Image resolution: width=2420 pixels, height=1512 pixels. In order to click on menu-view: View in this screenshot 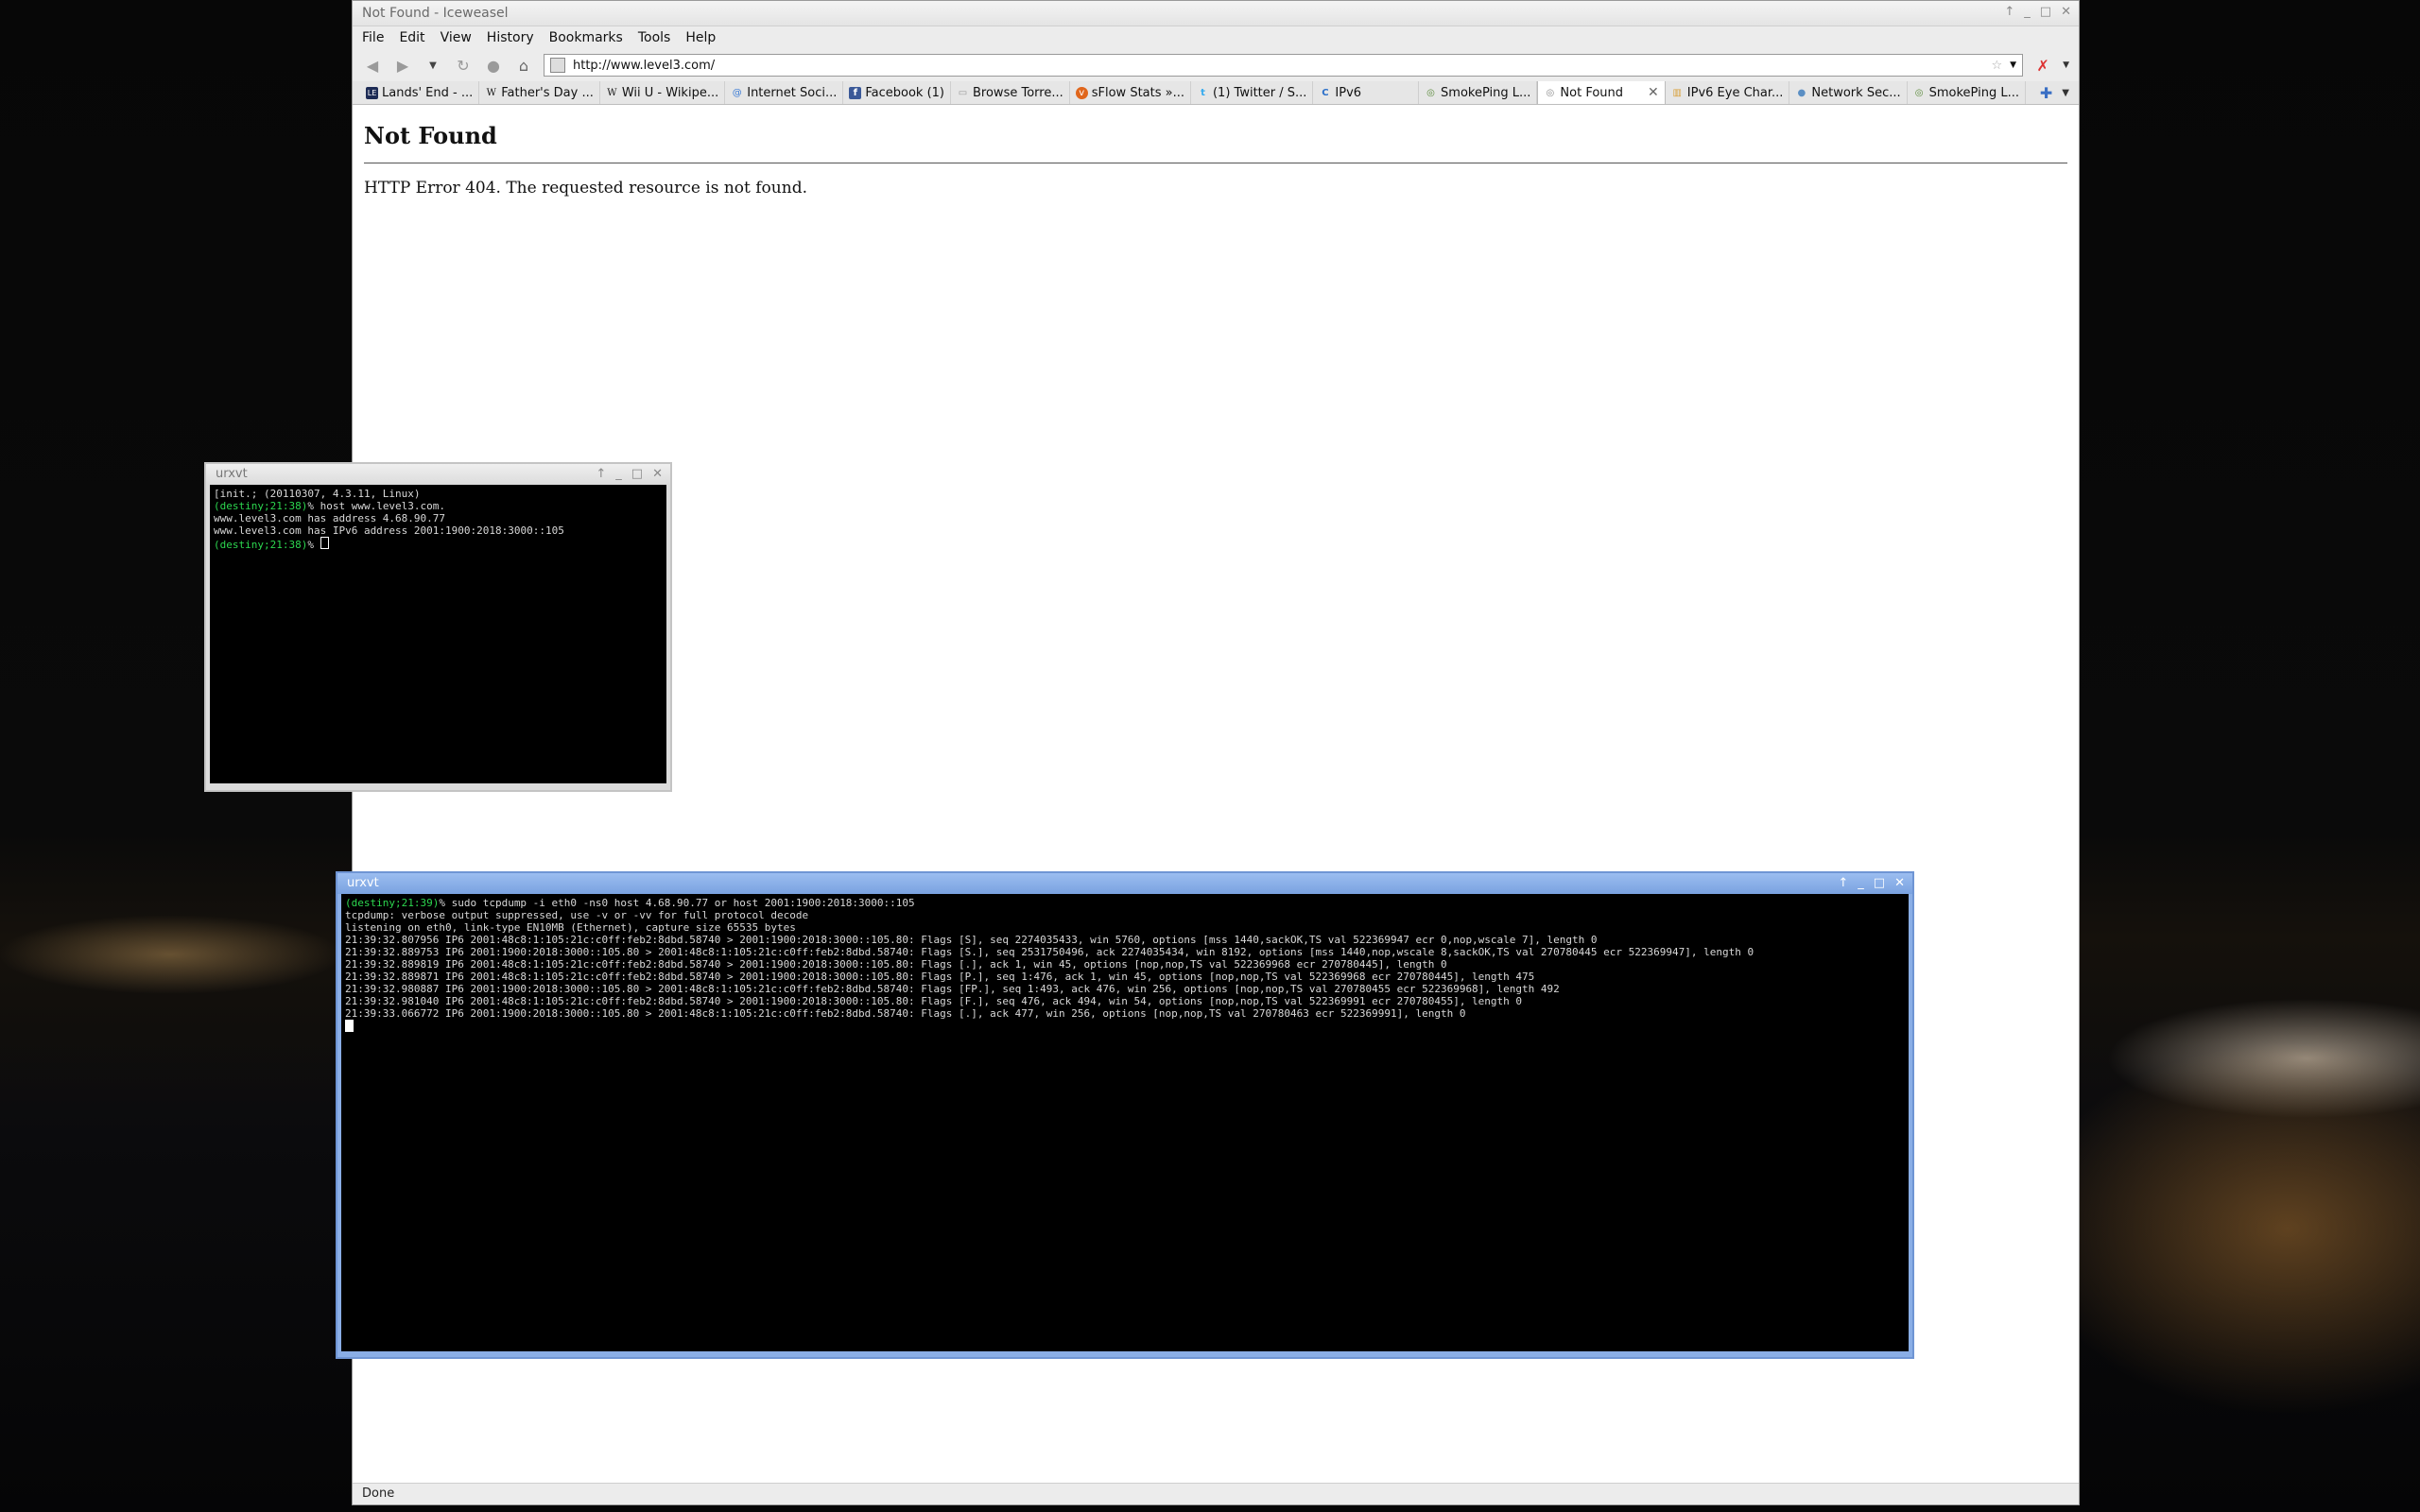, I will do `click(456, 37)`.